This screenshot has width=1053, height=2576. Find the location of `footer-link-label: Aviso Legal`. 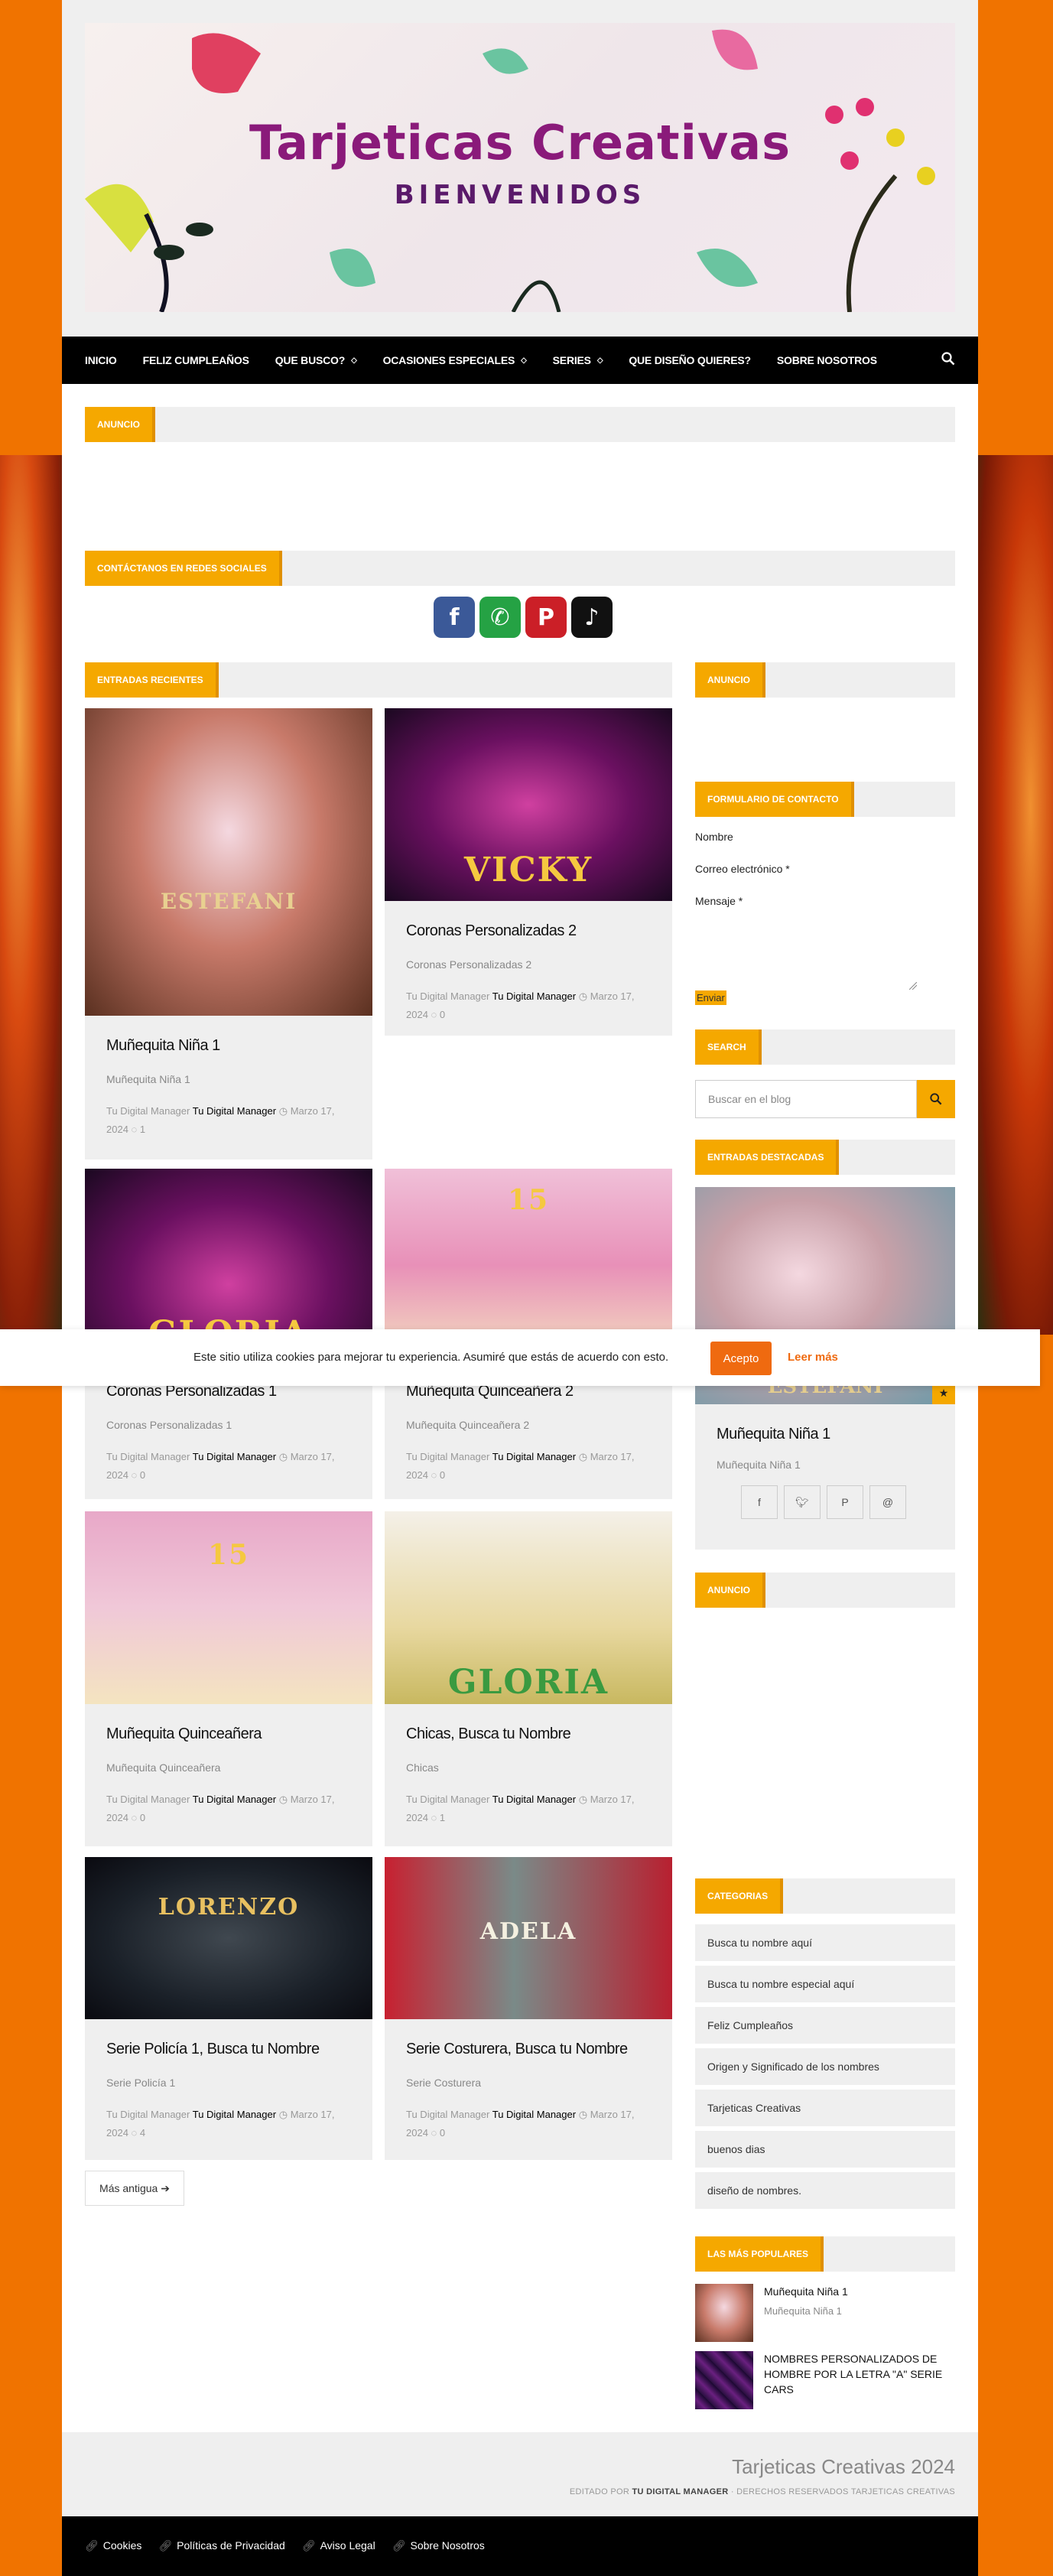

footer-link-label: Aviso Legal is located at coordinates (347, 2545).